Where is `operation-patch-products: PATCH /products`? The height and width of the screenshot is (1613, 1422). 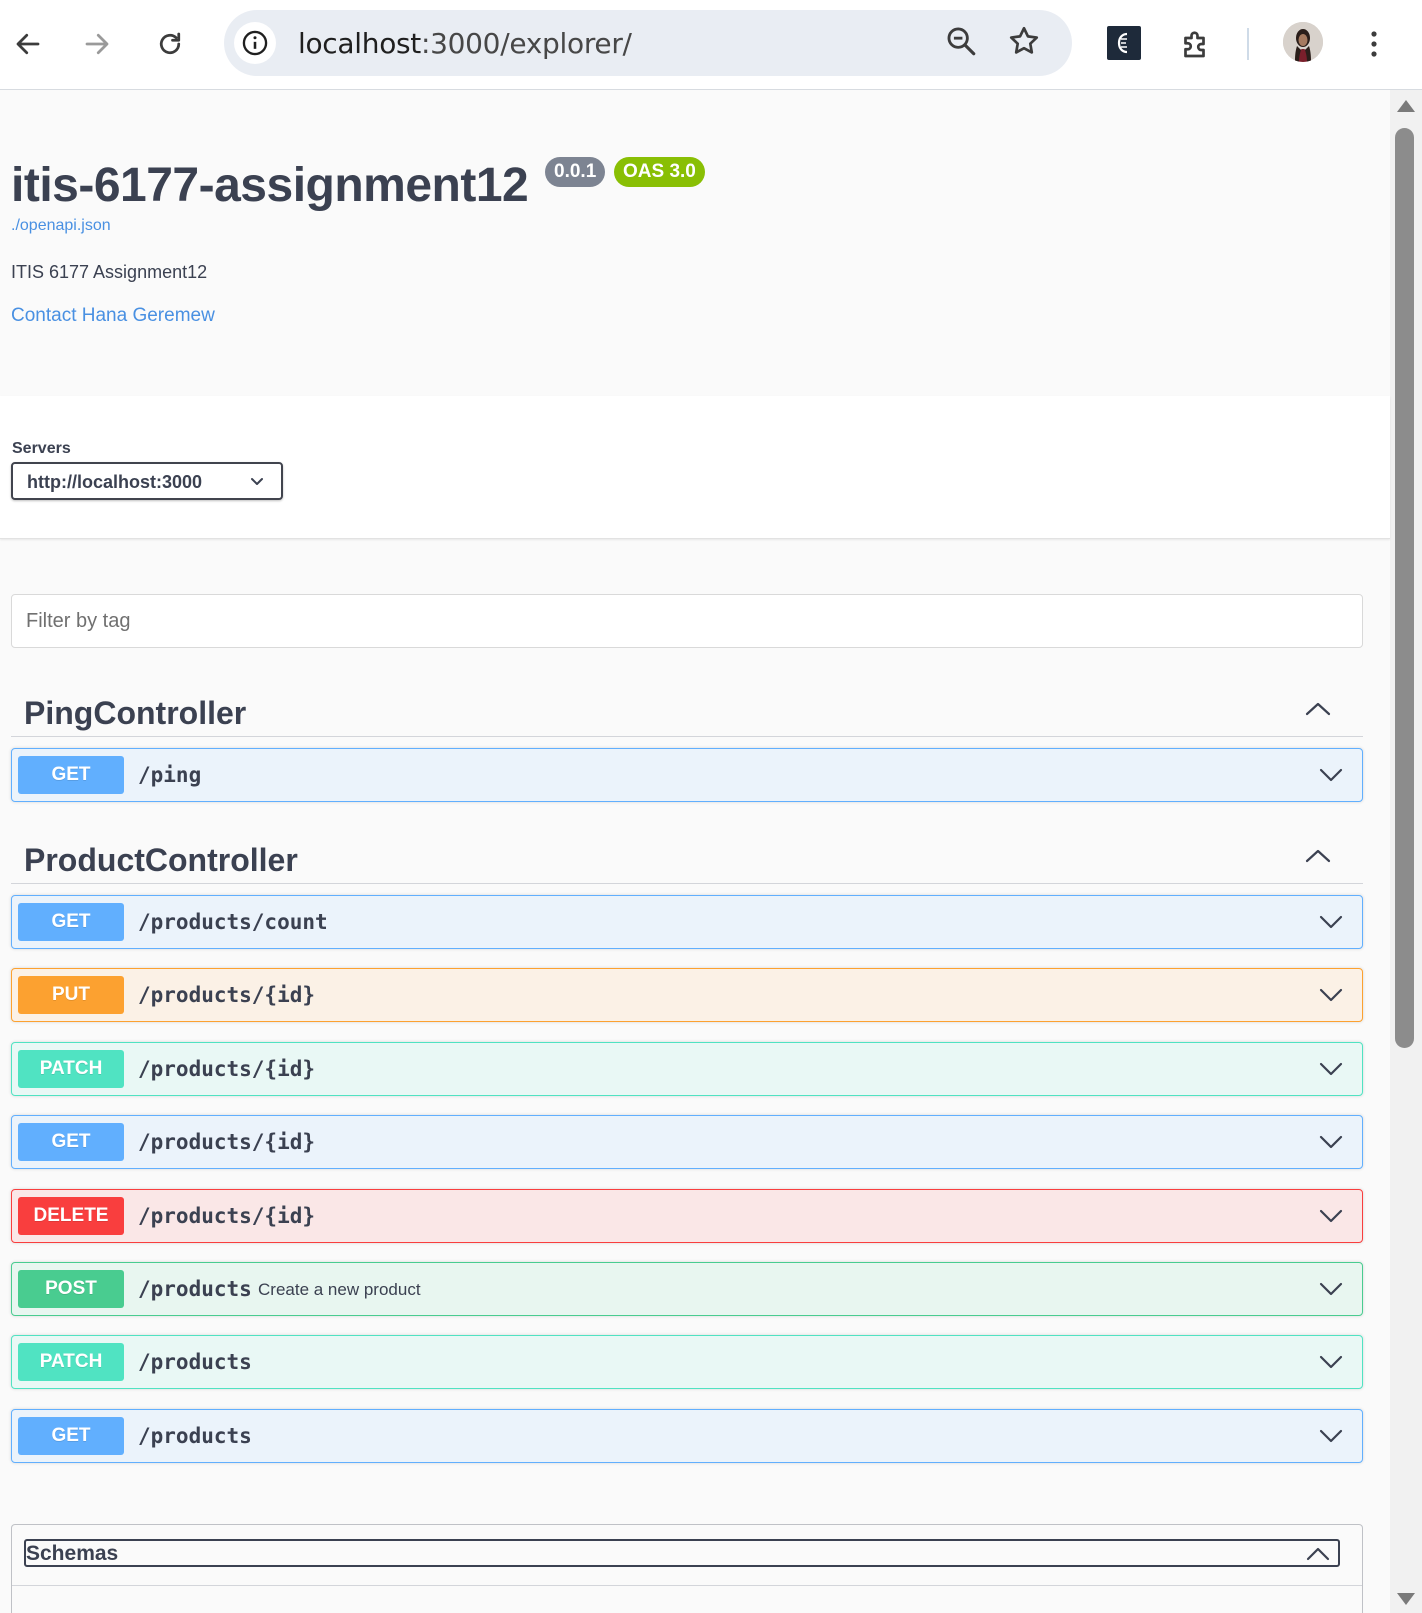
operation-patch-products: PATCH /products is located at coordinates (687, 1362).